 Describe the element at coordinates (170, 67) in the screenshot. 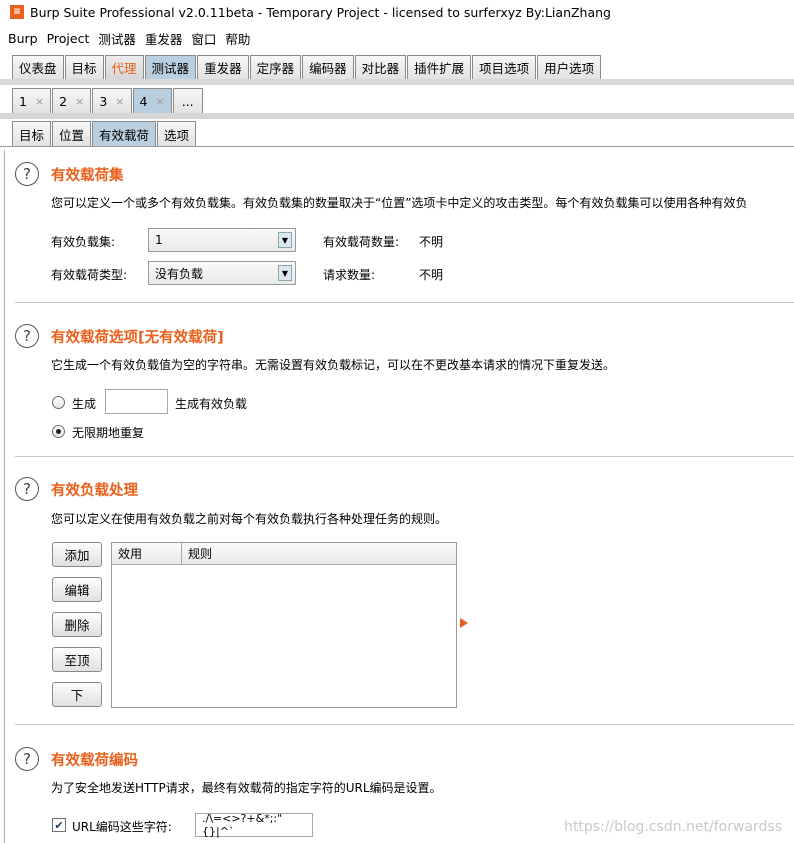

I see `tab-intruder: 测试器` at that location.